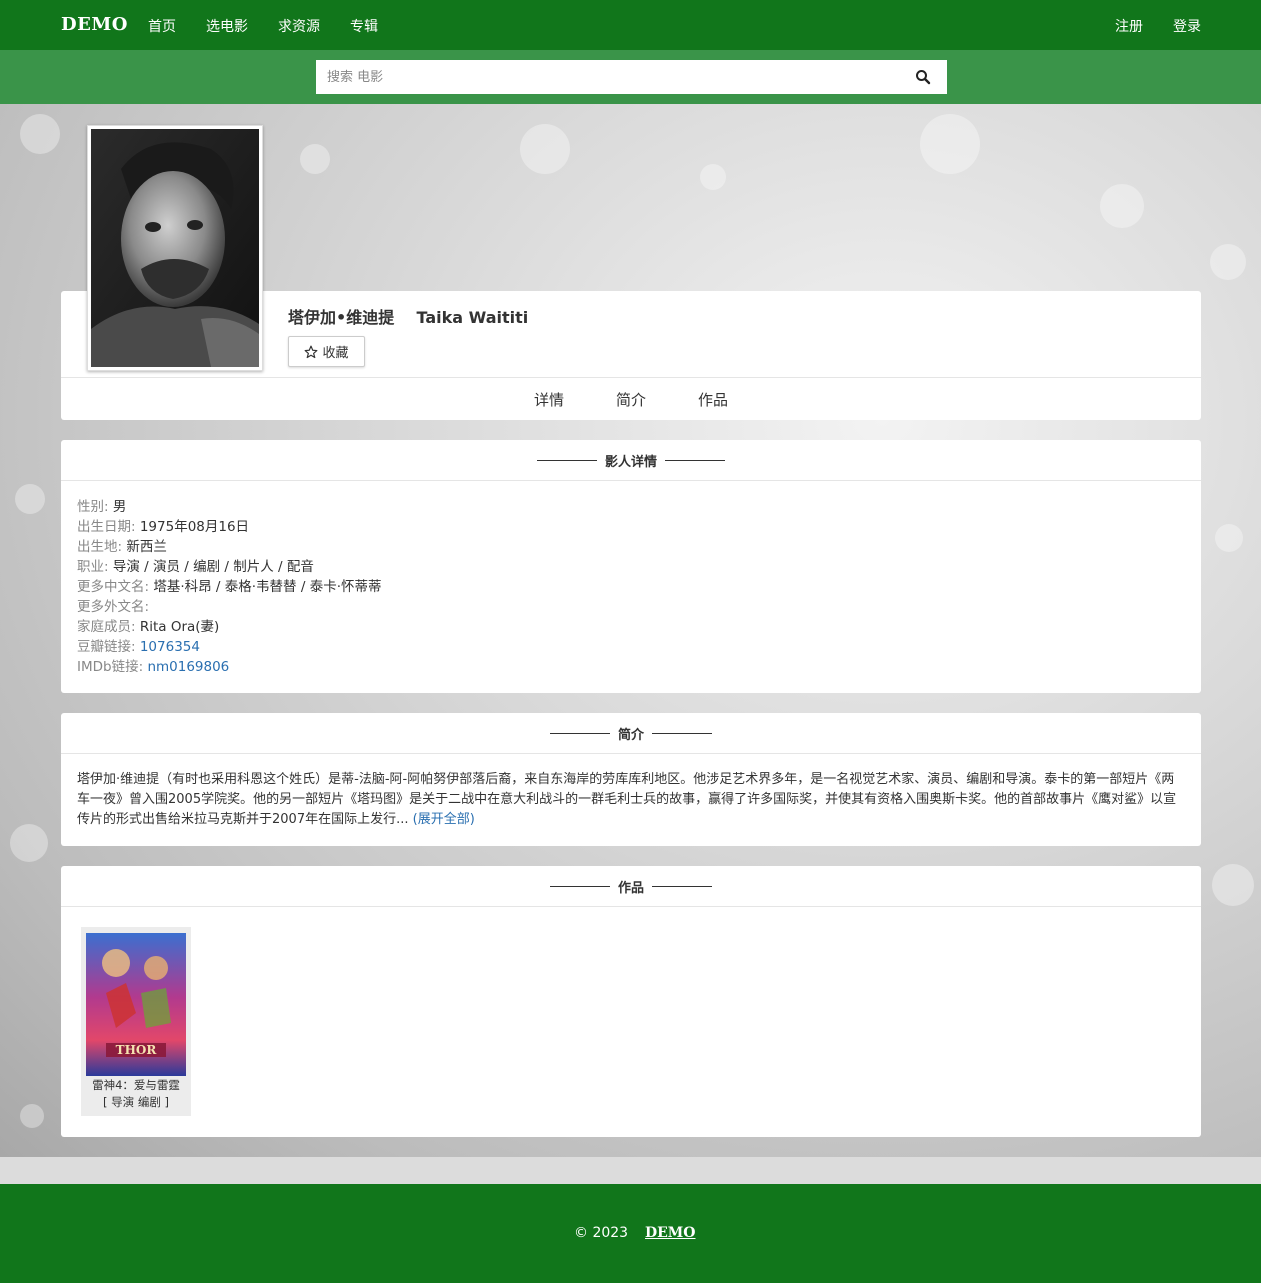 This screenshot has height=1283, width=1261. What do you see at coordinates (549, 399) in the screenshot?
I see `tab-details: 详情` at bounding box center [549, 399].